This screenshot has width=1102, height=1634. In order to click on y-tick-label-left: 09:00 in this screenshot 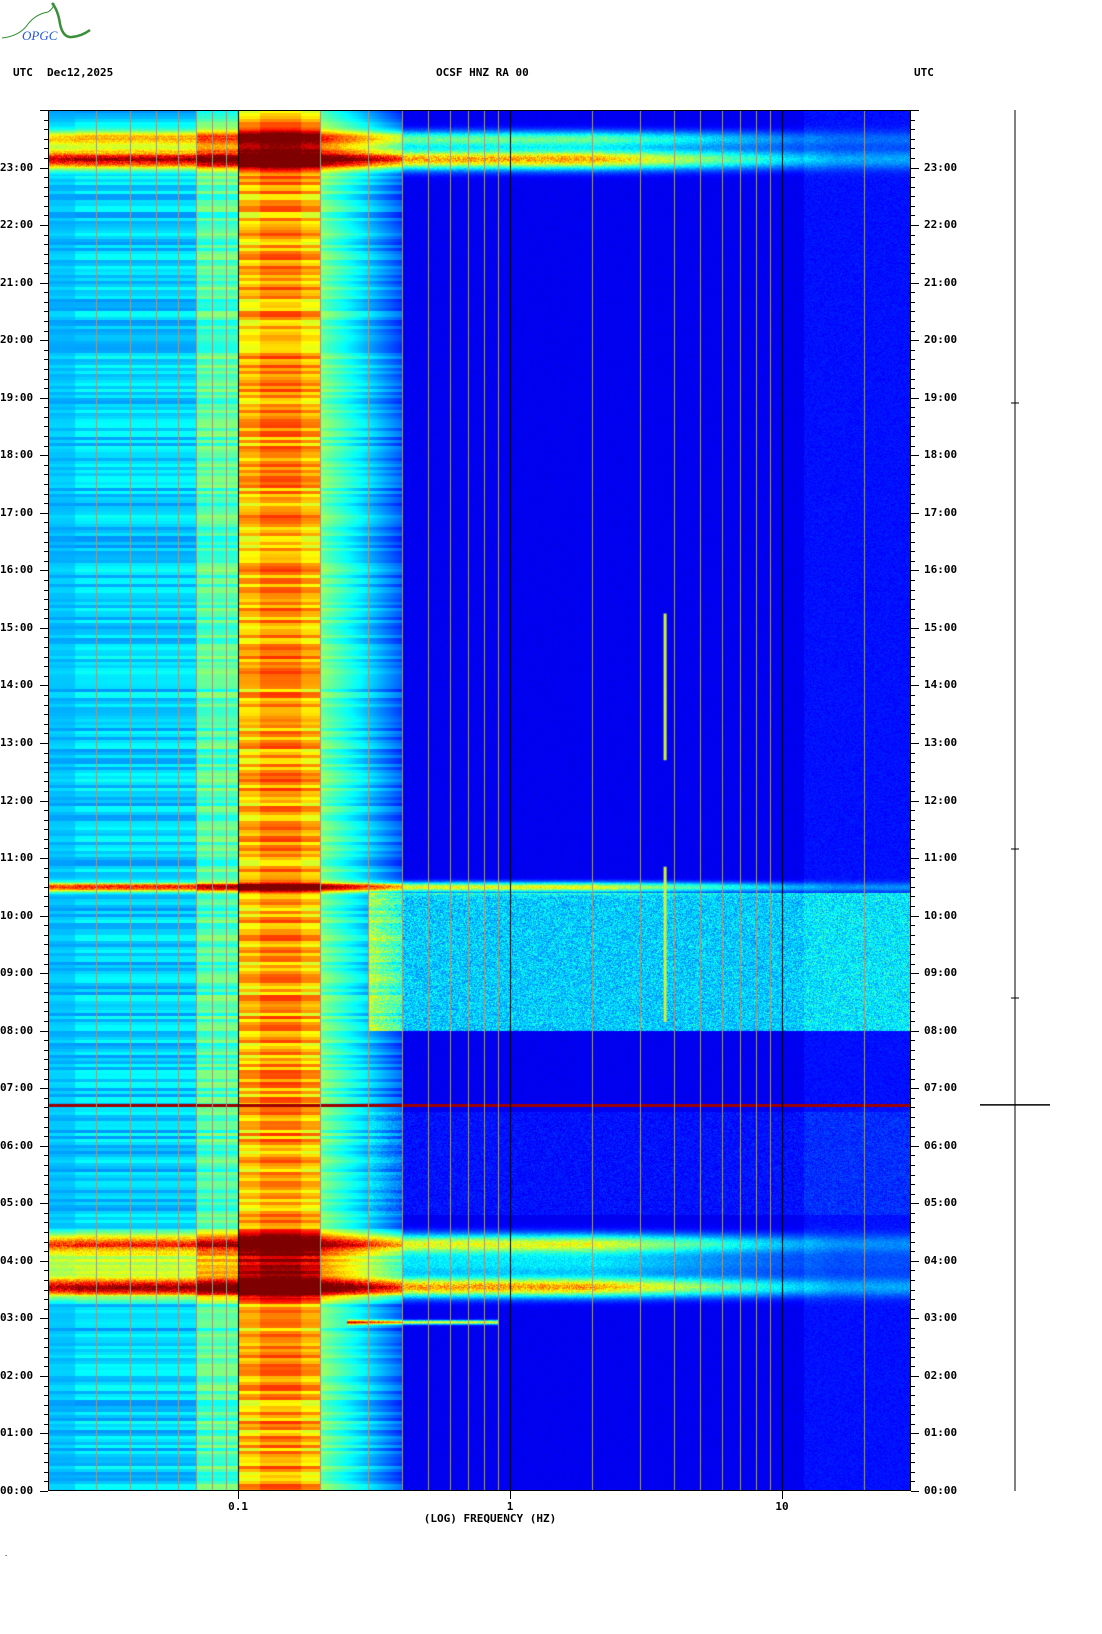, I will do `click(17, 973)`.